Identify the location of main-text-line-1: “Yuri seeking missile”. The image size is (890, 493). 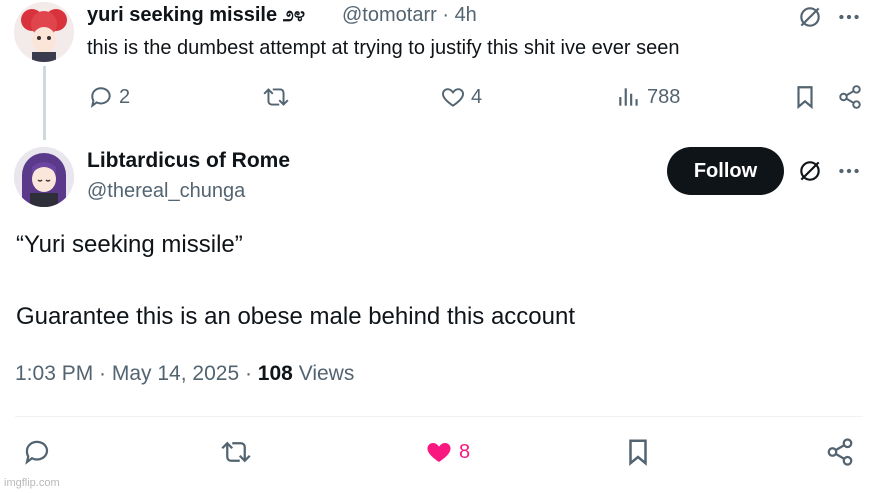
(129, 244).